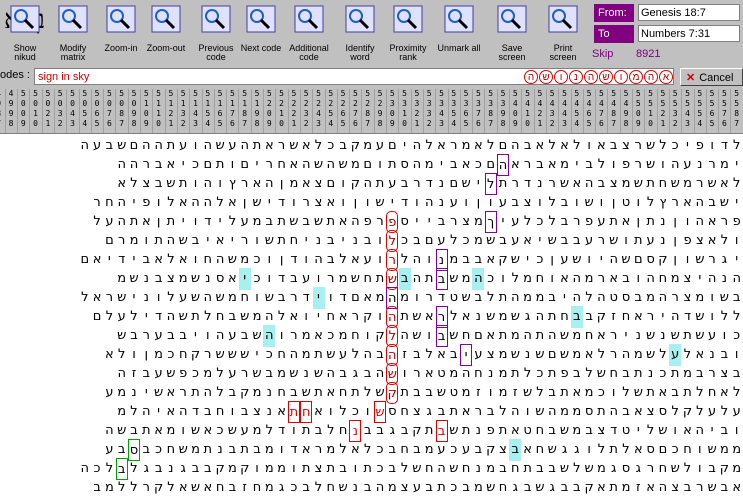 The width and height of the screenshot is (743, 504). Describe the element at coordinates (73, 33) in the screenshot. I see `modify-matrix-button: Modify matrix` at that location.